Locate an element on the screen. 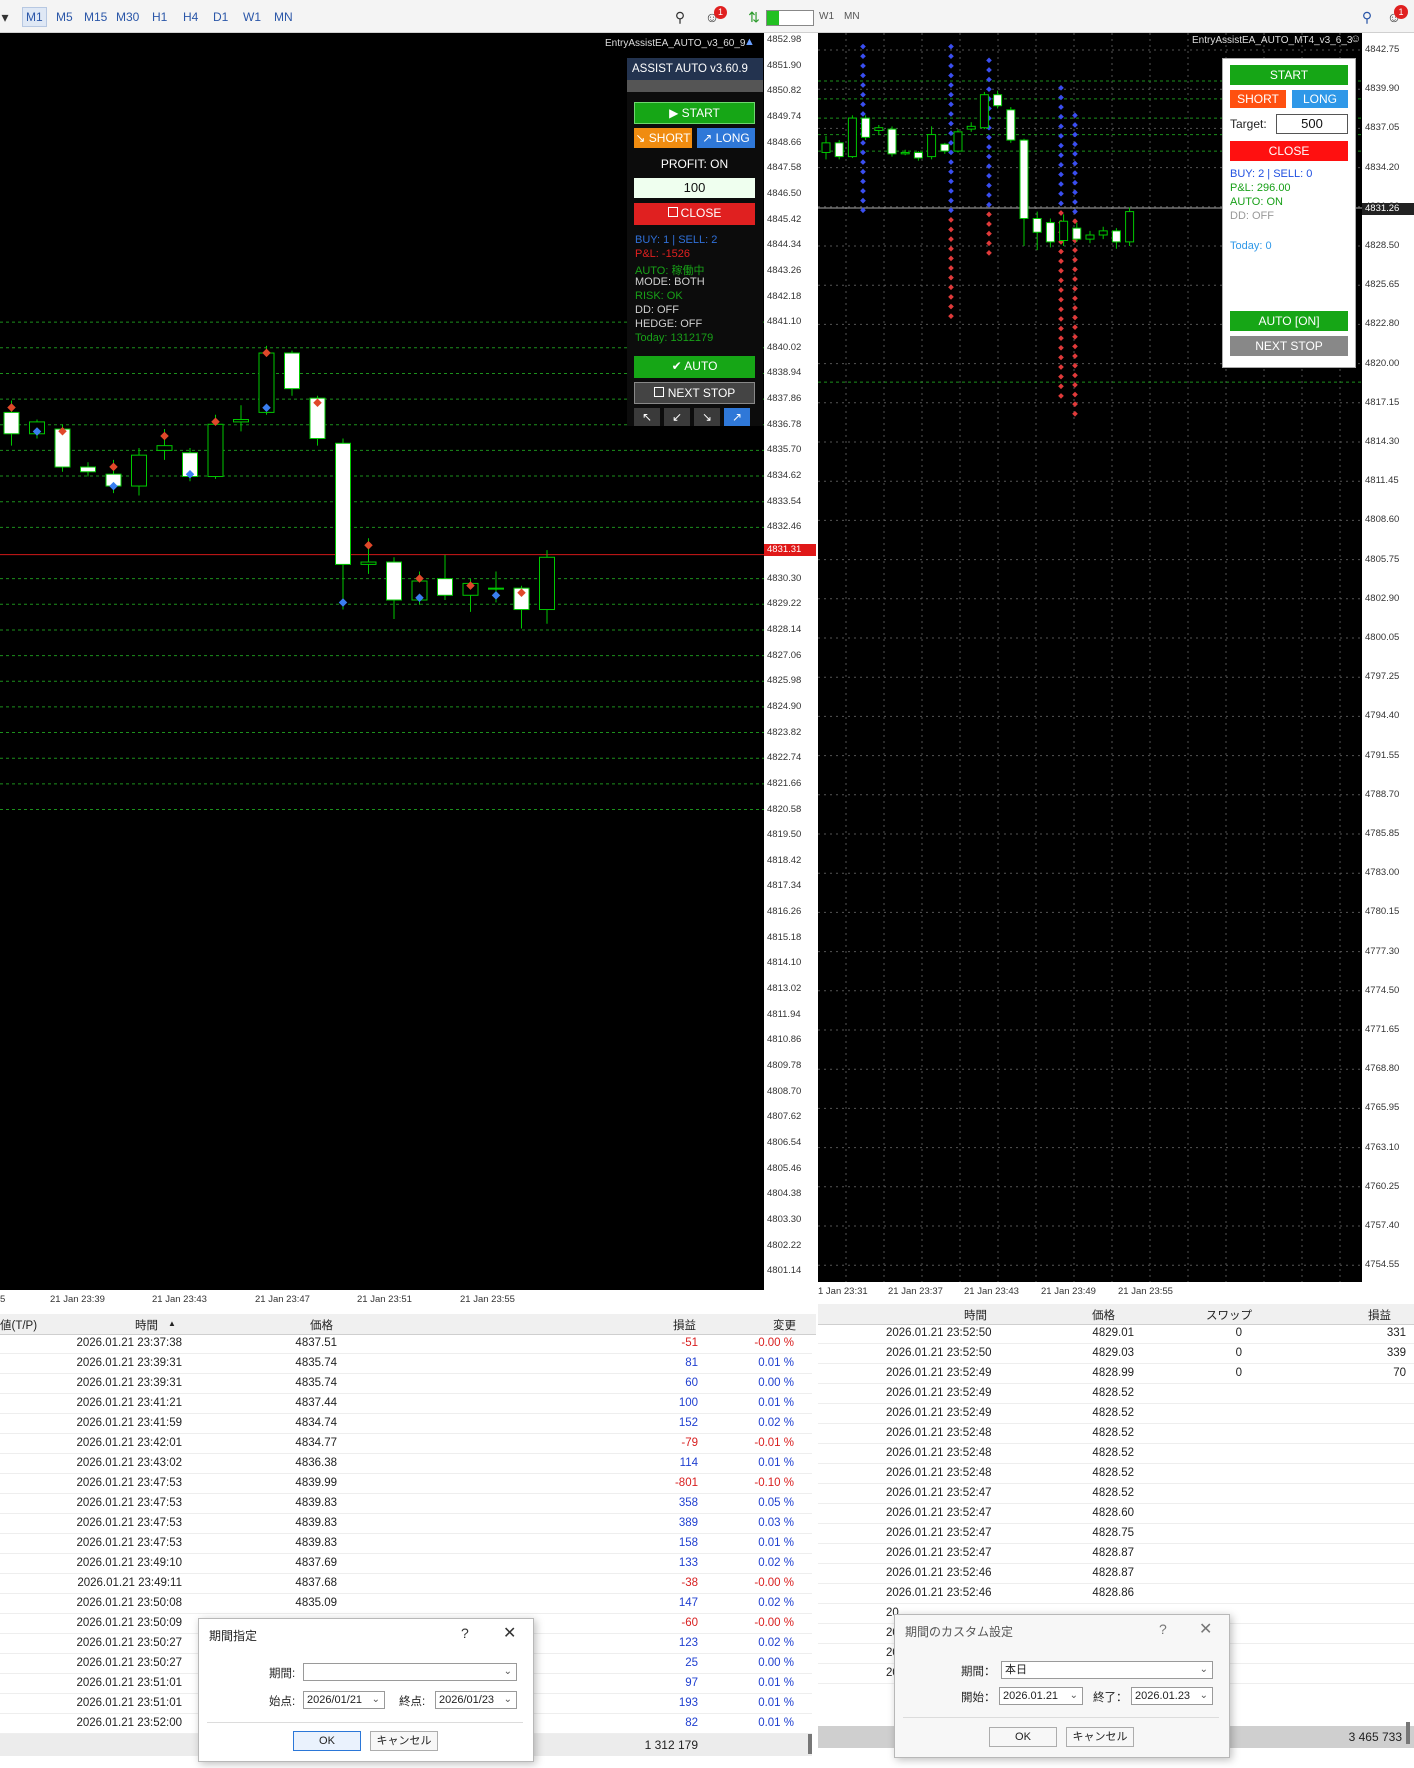 The height and width of the screenshot is (1768, 1414). search-icon: ⚲ is located at coordinates (680, 17).